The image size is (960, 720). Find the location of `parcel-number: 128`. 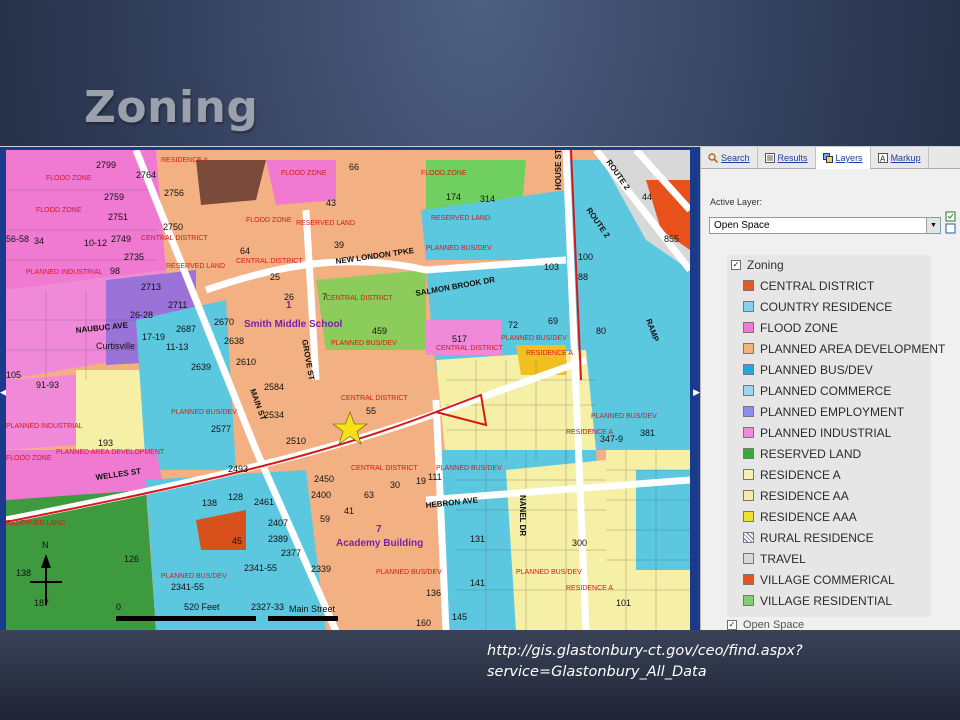

parcel-number: 128 is located at coordinates (235, 497).